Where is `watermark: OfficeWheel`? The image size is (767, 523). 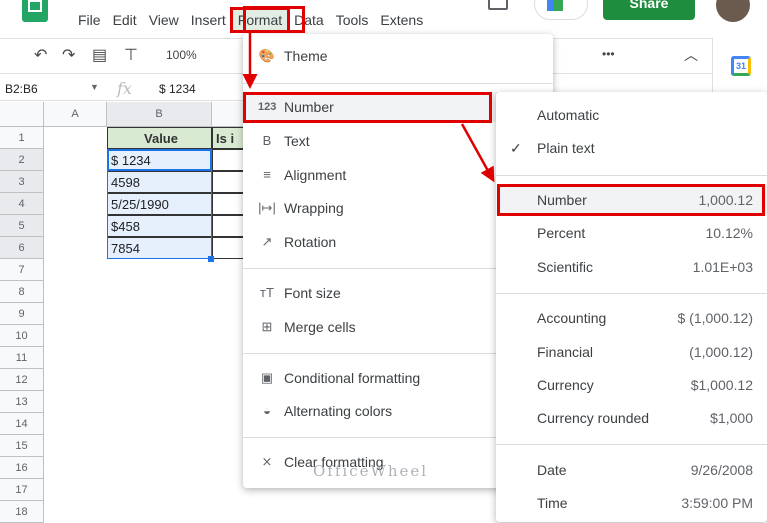 watermark: OfficeWheel is located at coordinates (371, 471).